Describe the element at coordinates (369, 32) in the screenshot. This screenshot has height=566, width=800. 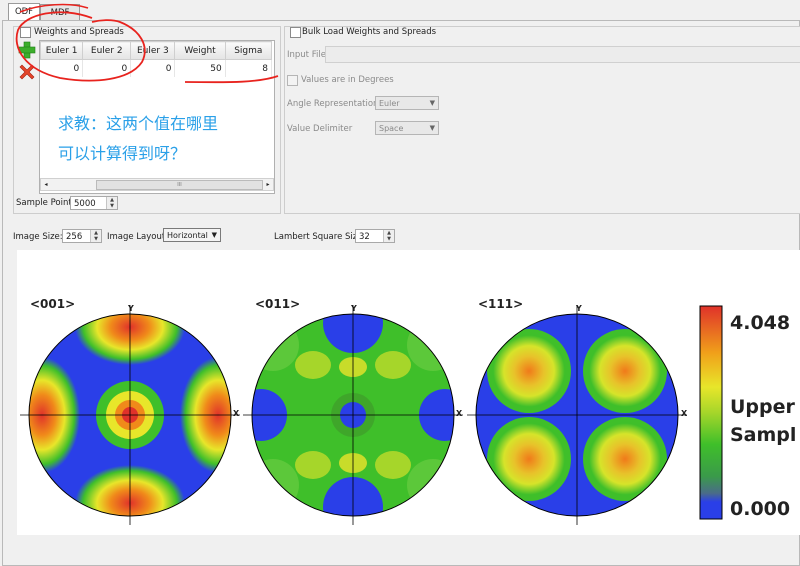
I see `bulk-load-label: Bulk Load Weights and Spreads` at that location.